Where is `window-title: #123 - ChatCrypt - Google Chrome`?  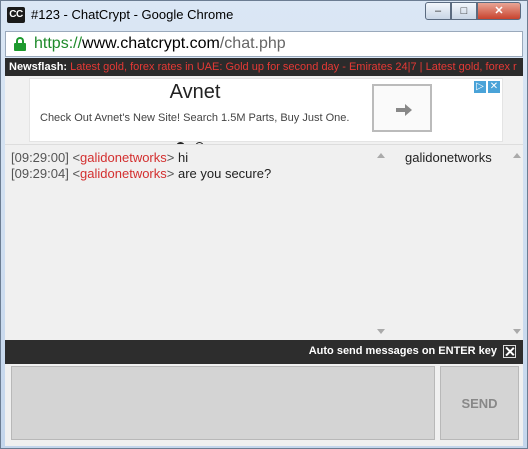
window-title: #123 - ChatCrypt - Google Chrome is located at coordinates (132, 14).